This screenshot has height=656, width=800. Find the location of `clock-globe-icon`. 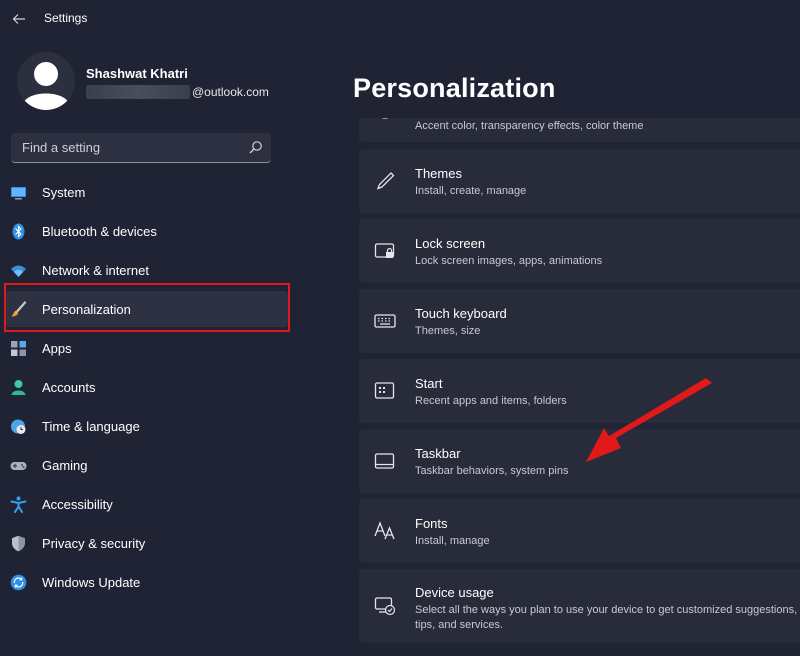

clock-globe-icon is located at coordinates (18, 426).